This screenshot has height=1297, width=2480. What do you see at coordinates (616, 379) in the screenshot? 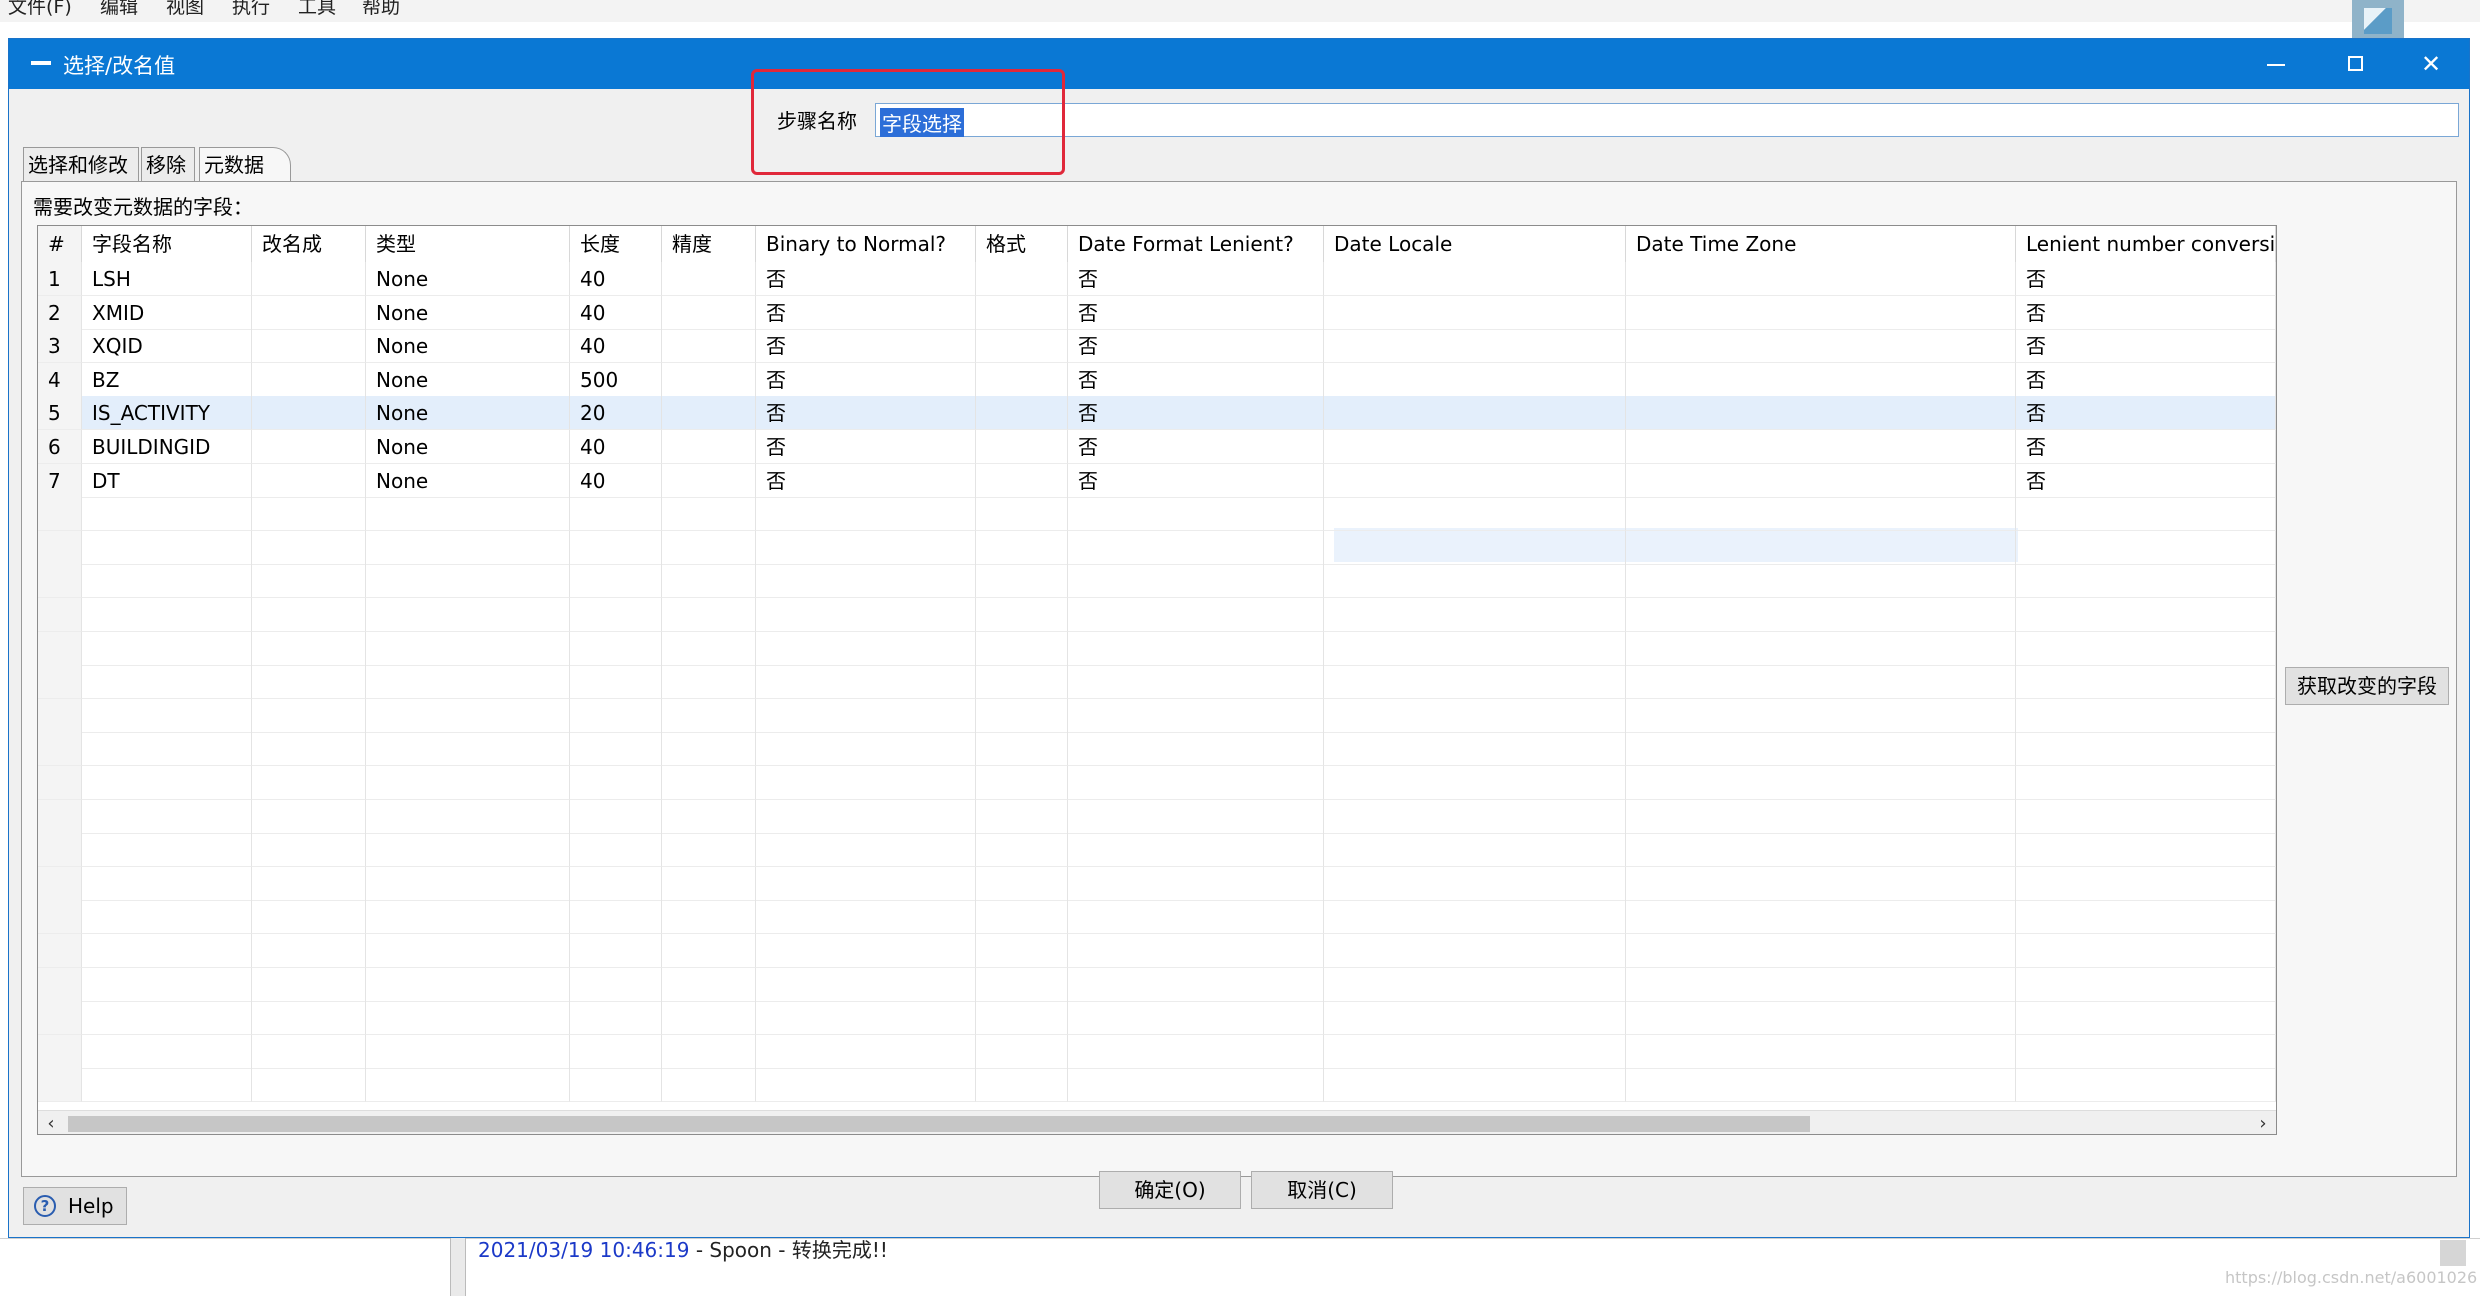
I see `col-length-cell: 500` at bounding box center [616, 379].